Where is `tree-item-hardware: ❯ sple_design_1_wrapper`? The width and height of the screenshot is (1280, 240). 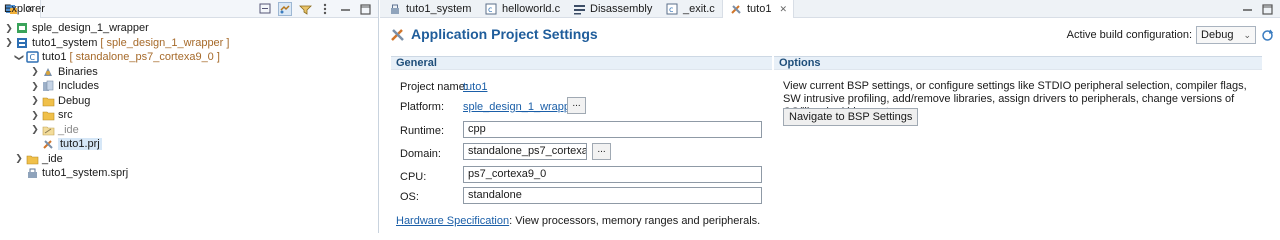 tree-item-hardware: ❯ sple_design_1_wrapper is located at coordinates (189, 28).